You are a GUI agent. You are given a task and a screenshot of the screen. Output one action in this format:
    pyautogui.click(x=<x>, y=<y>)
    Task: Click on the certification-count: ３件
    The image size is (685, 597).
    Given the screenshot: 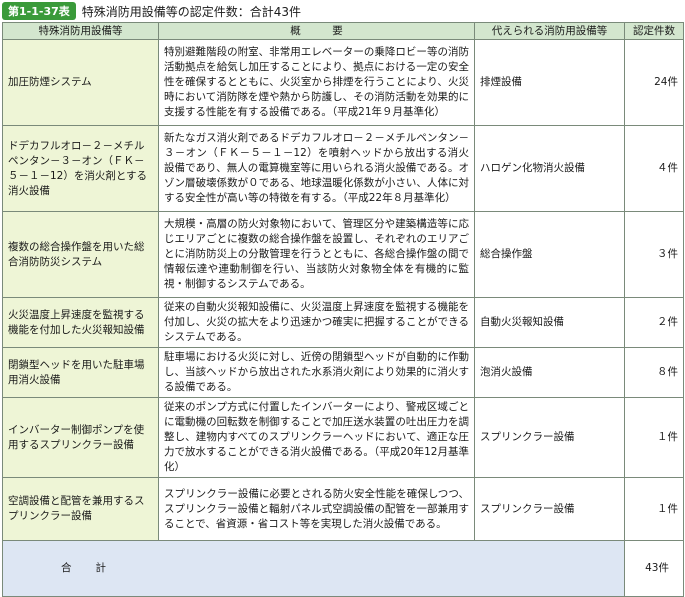 What is the action you would take?
    pyautogui.click(x=654, y=254)
    